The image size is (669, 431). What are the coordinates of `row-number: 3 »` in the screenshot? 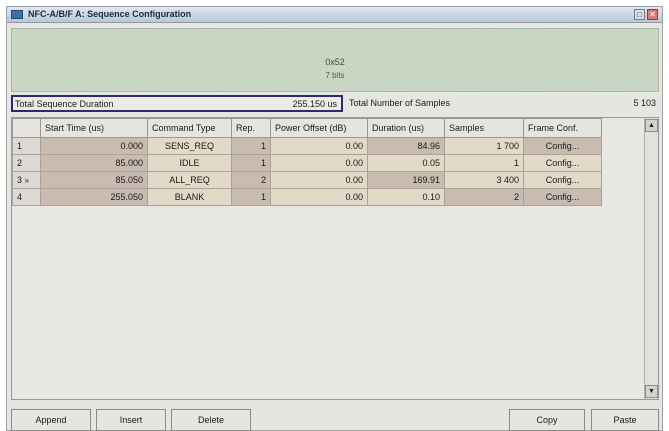 It's located at (26, 180).